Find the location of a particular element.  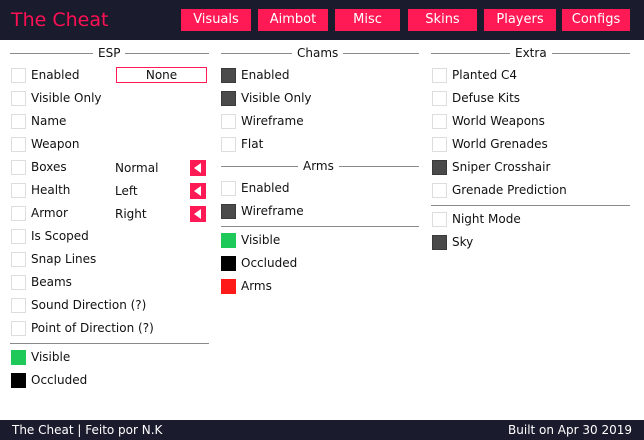

arms-wireframe-checkbox is located at coordinates (228, 211).